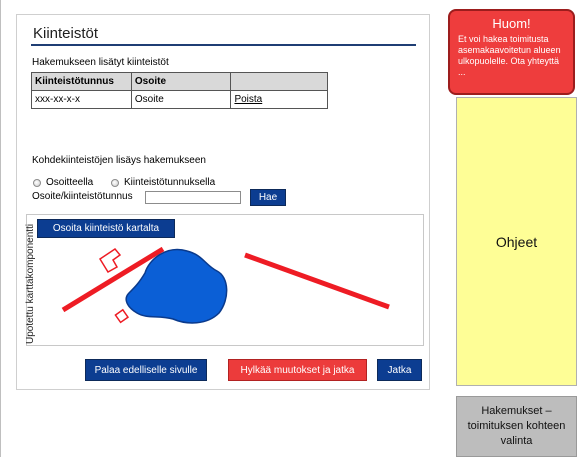  I want to click on radio-label: Osoitteella, so click(70, 182).